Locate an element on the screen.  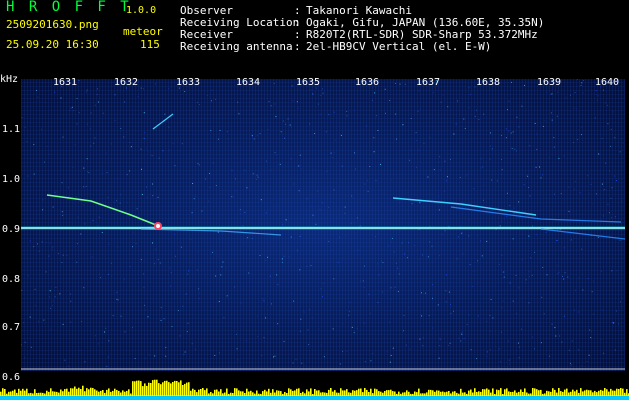
file-name: 2509201630.png is located at coordinates (52, 24).